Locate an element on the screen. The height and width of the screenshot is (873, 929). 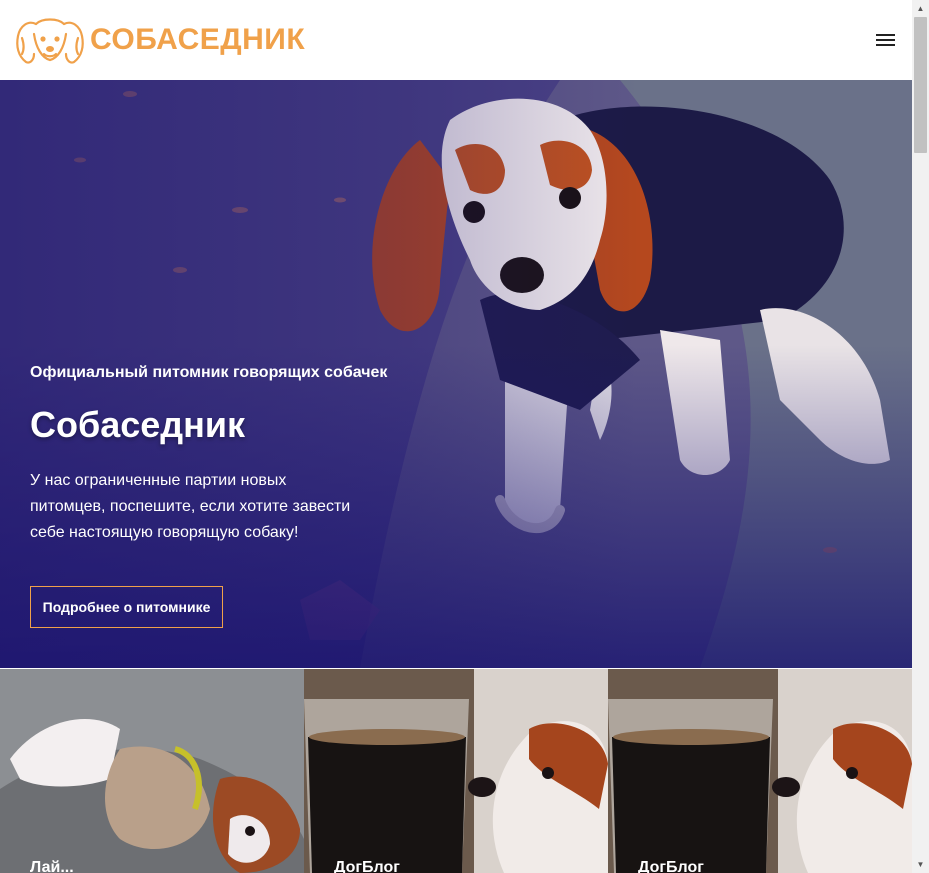
hero-title: Собаседник is located at coordinates (138, 424).